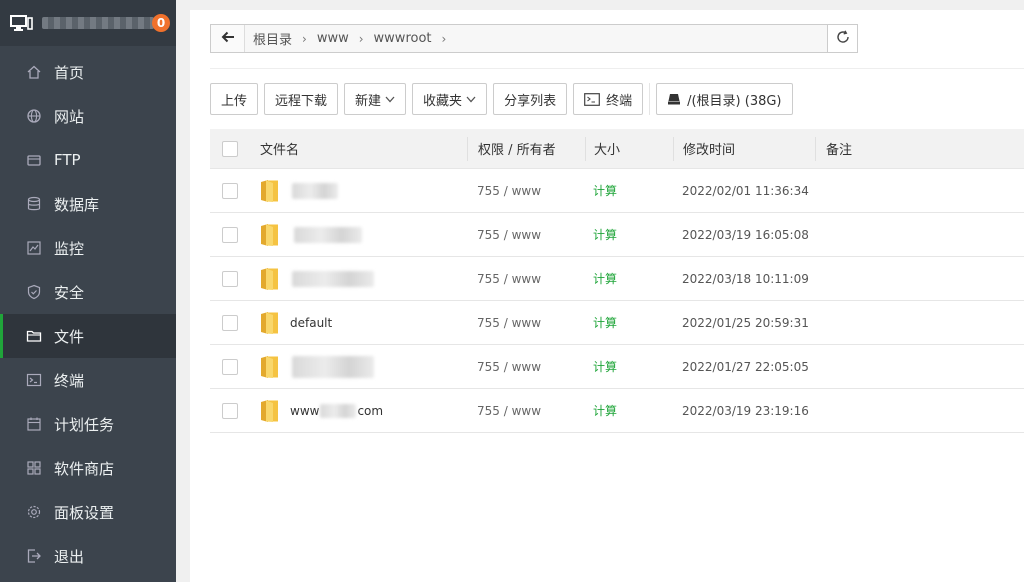 The image size is (1024, 582). What do you see at coordinates (98, 23) in the screenshot?
I see `hostname-redacted` at bounding box center [98, 23].